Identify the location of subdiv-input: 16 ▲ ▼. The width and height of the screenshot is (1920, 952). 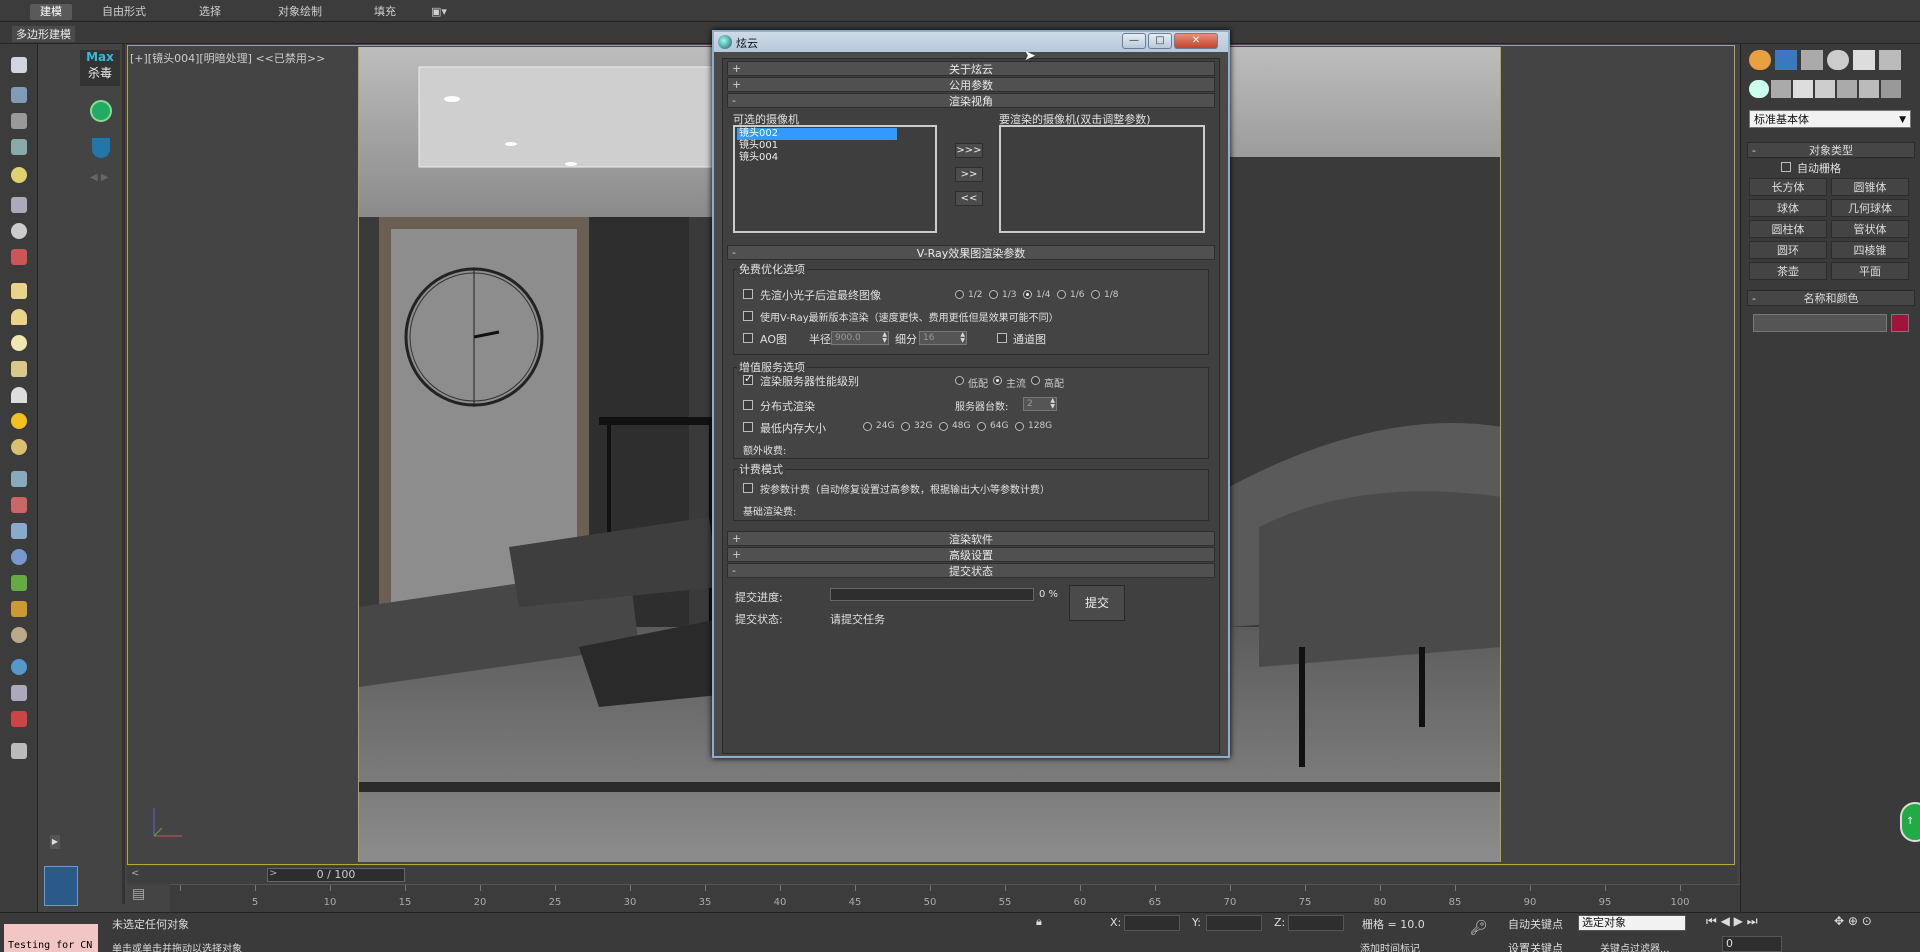
(943, 338).